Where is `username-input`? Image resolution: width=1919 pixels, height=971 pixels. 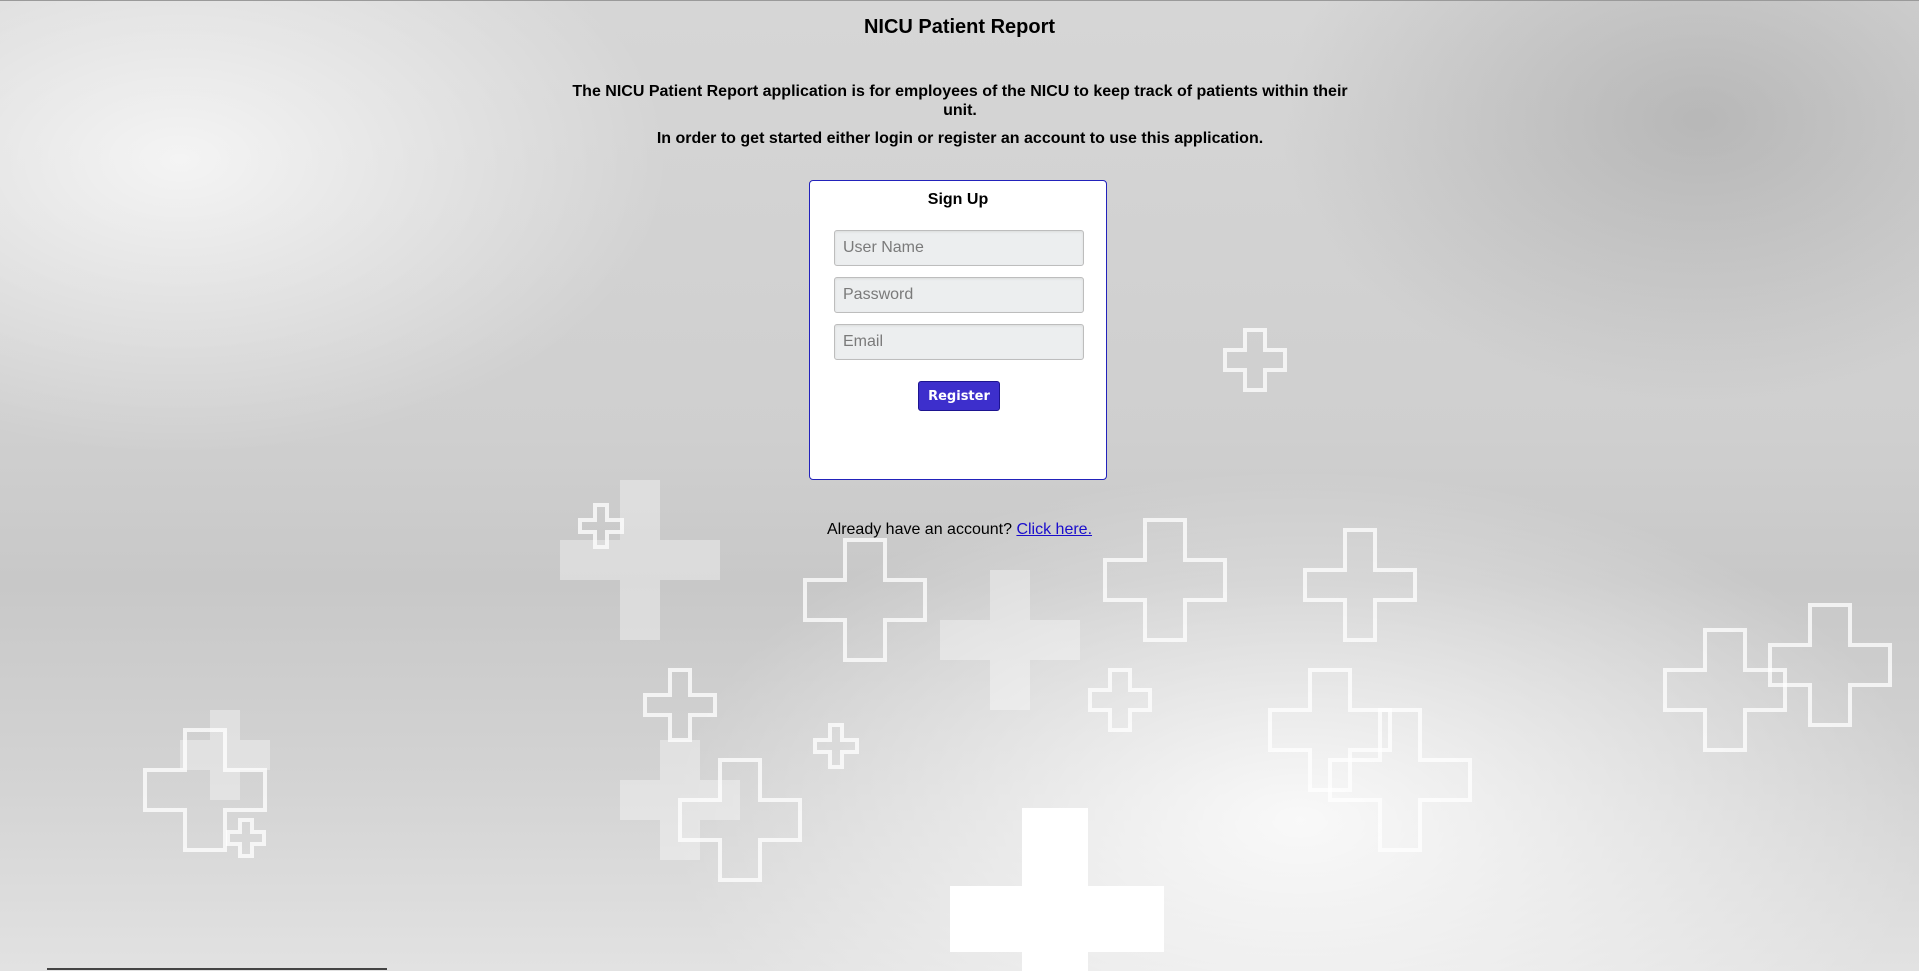 username-input is located at coordinates (959, 248).